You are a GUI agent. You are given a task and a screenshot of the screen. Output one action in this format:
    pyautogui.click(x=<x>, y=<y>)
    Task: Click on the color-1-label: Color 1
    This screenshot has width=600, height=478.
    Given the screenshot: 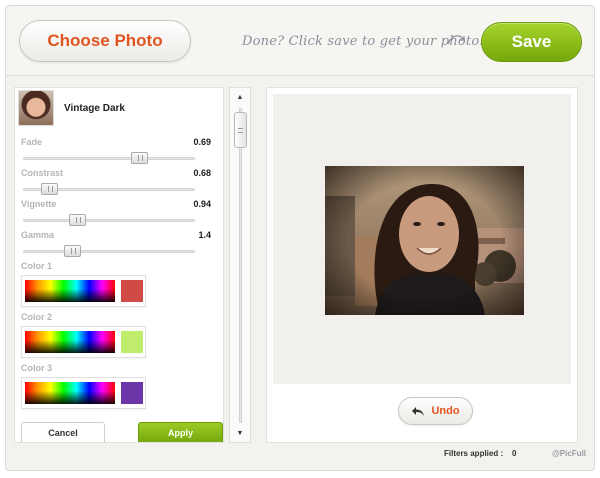 What is the action you would take?
    pyautogui.click(x=37, y=266)
    